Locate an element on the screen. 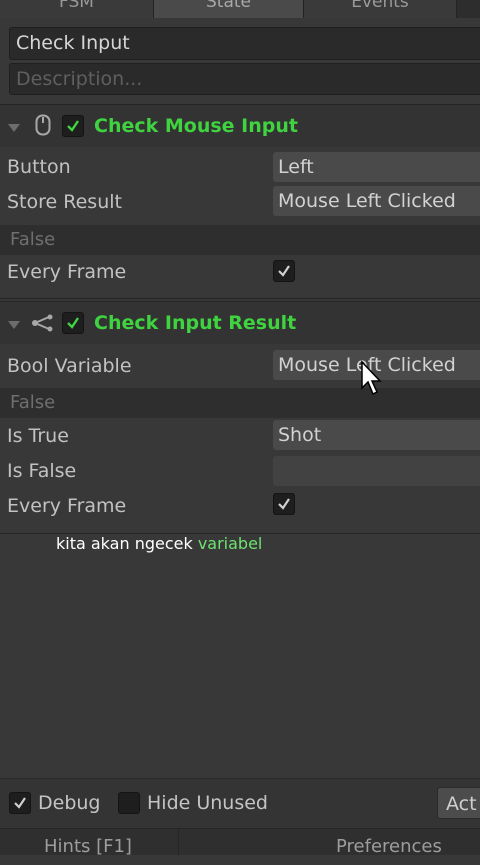 Image resolution: width=480 pixels, height=865 pixels. is-false-label: Is False is located at coordinates (42, 471).